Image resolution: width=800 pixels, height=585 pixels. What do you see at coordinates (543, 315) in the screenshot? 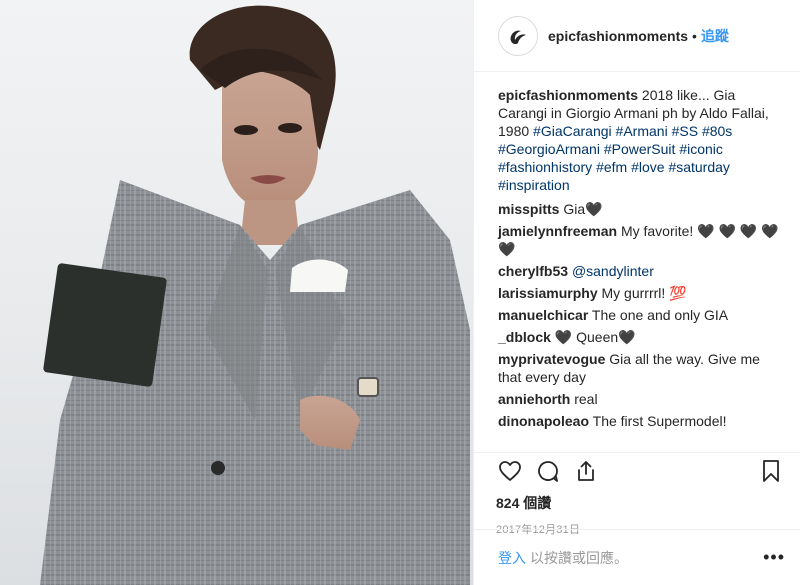
I see `comment-username: manuelchicar` at bounding box center [543, 315].